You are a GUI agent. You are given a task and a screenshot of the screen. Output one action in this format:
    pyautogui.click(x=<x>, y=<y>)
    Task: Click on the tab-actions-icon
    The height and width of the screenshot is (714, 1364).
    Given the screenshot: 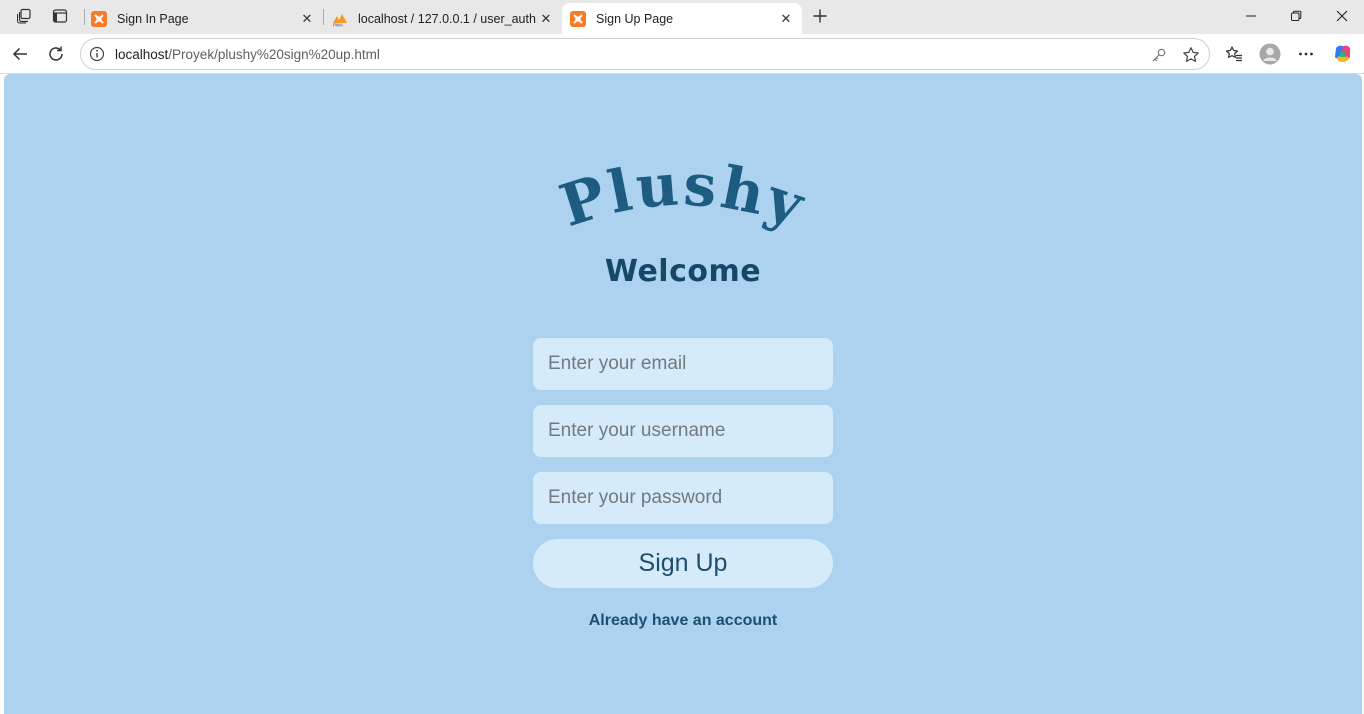 What is the action you would take?
    pyautogui.click(x=60, y=16)
    